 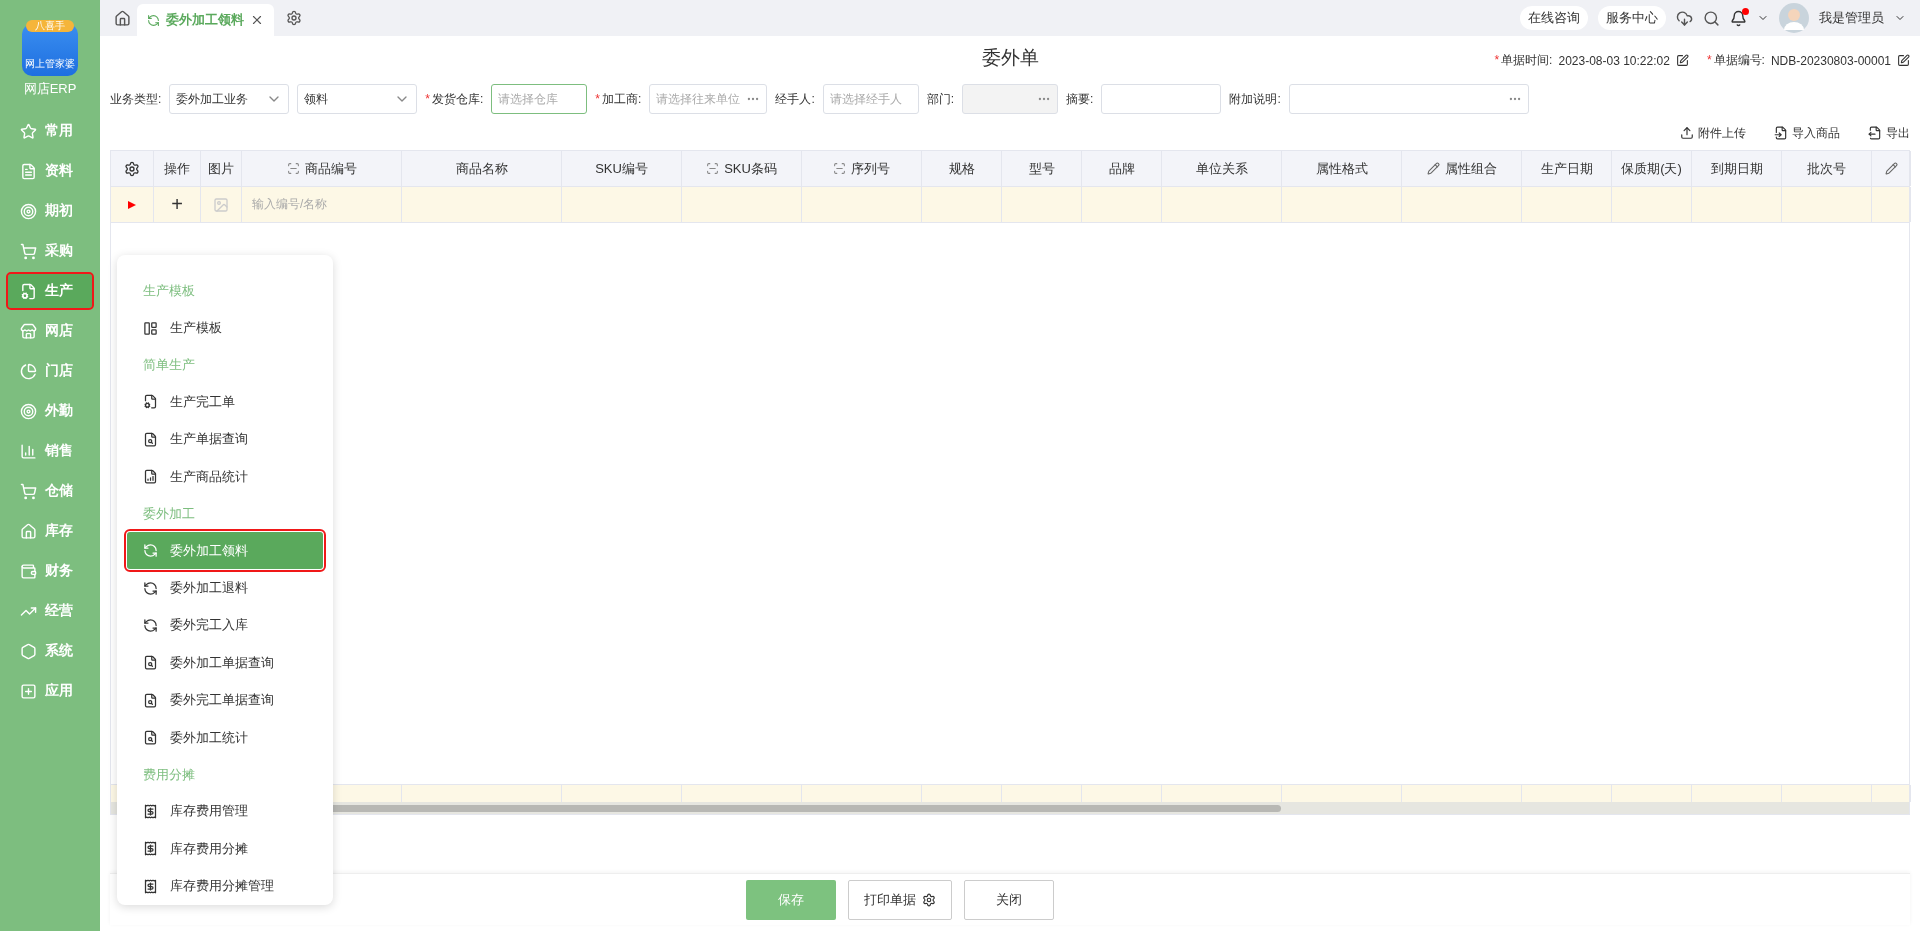 What do you see at coordinates (225, 402) in the screenshot?
I see `submenu-item: 生产完工单` at bounding box center [225, 402].